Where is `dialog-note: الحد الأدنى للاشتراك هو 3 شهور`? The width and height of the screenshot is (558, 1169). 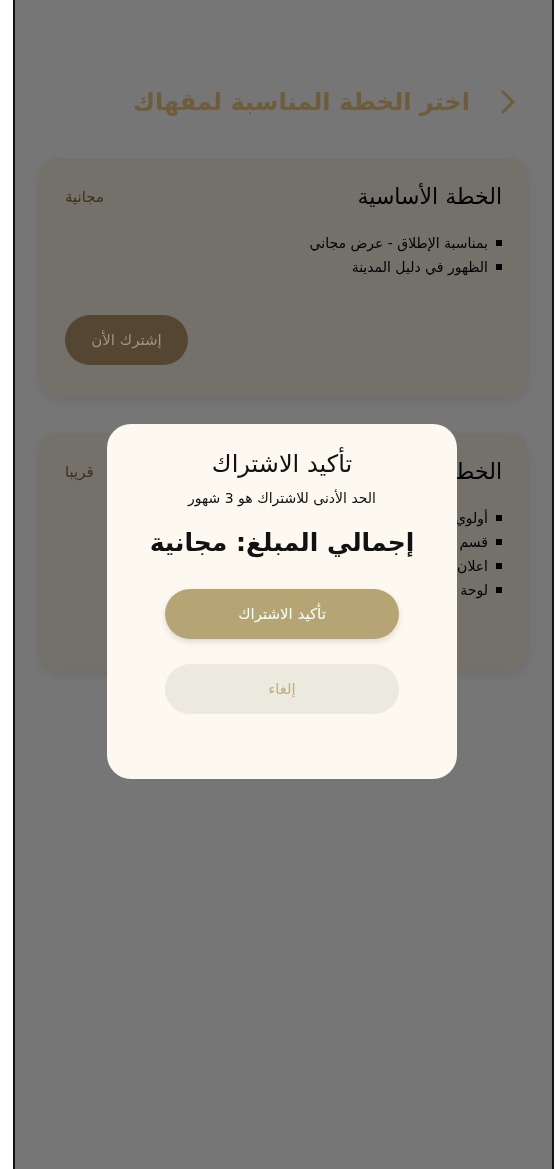
dialog-note: الحد الأدنى للاشتراك هو 3 شهور is located at coordinates (282, 498).